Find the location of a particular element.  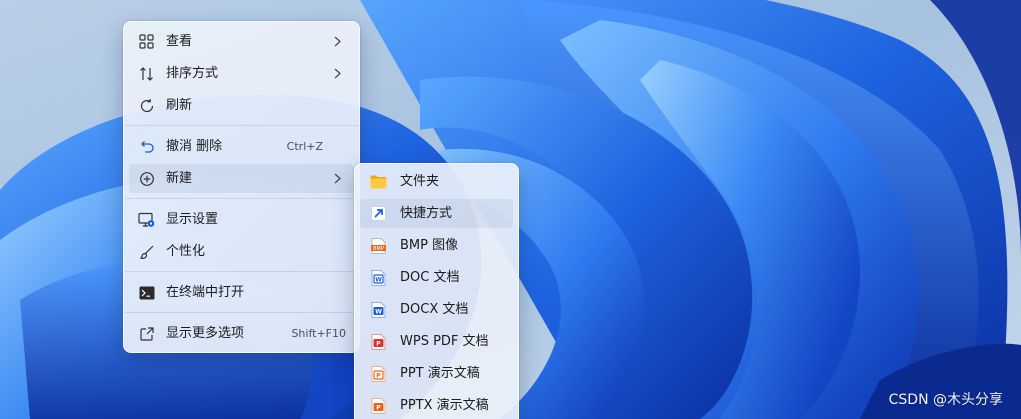

watermark: CSDN @木头分享 is located at coordinates (945, 400).